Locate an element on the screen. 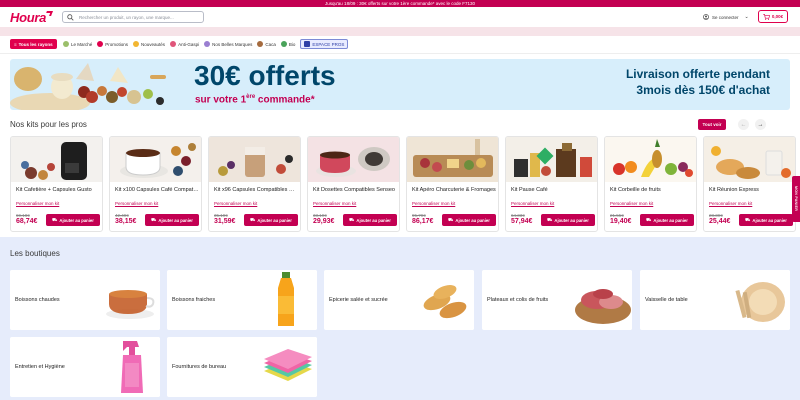 The height and width of the screenshot is (400, 800). boutiques-section-title: Les boutiques is located at coordinates (35, 253).